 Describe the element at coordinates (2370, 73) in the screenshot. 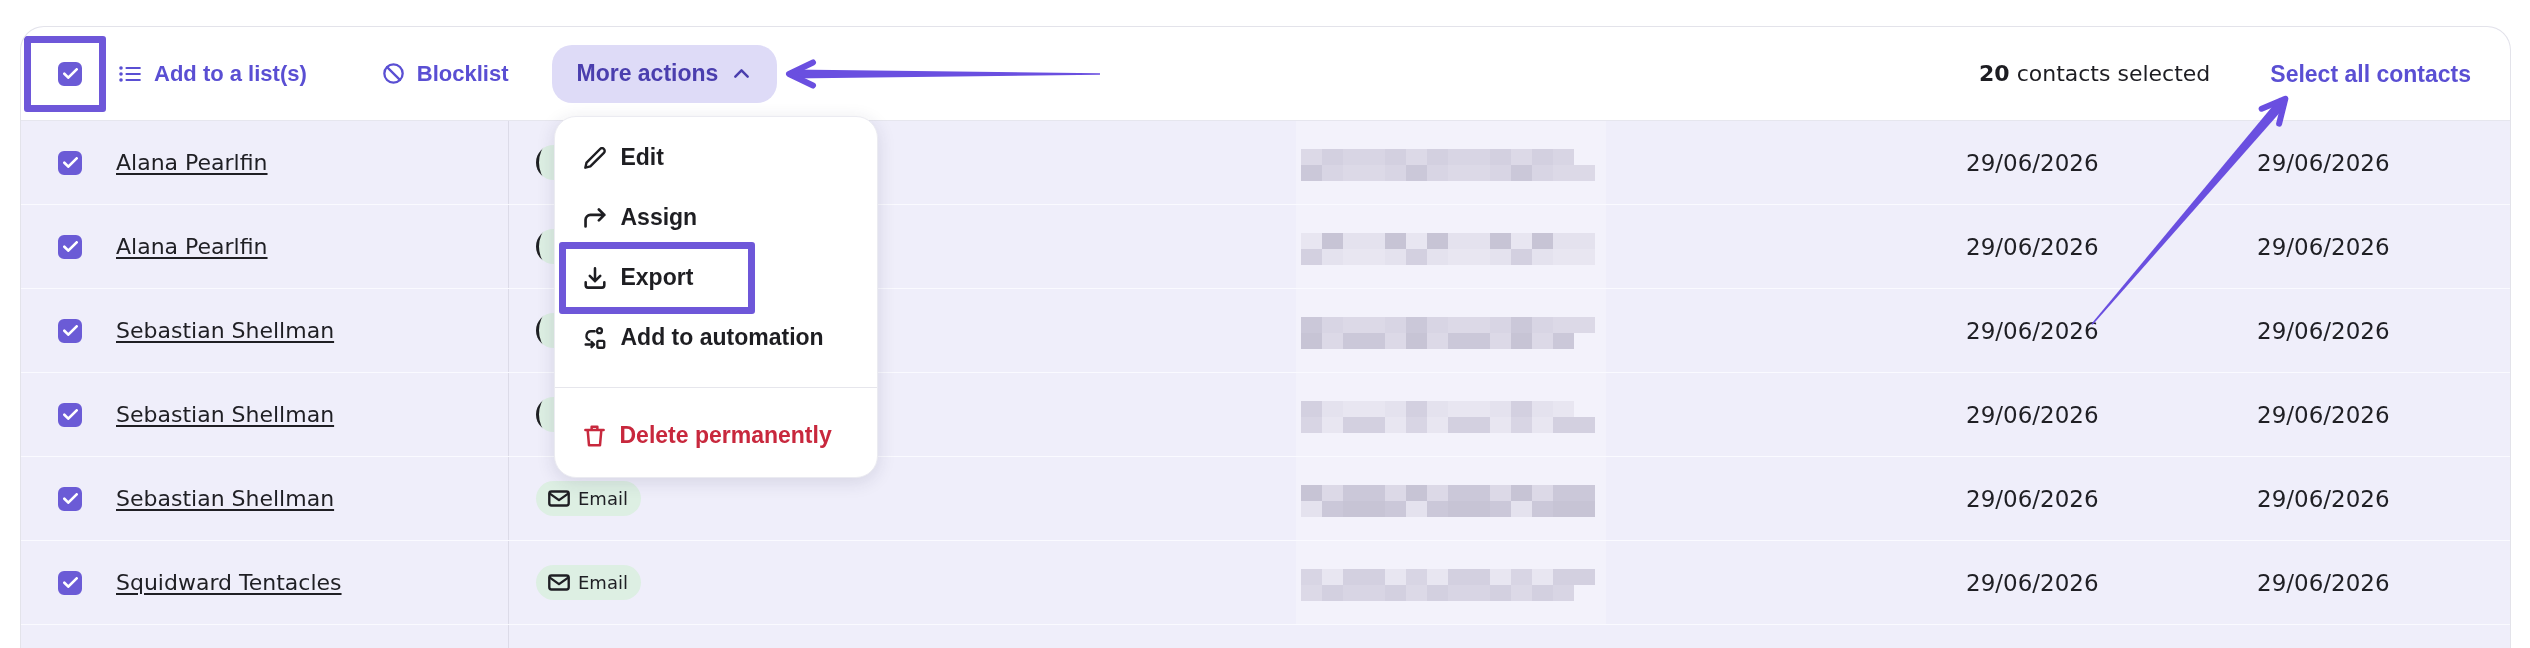

I see `select-all-link: Select all contacts` at that location.